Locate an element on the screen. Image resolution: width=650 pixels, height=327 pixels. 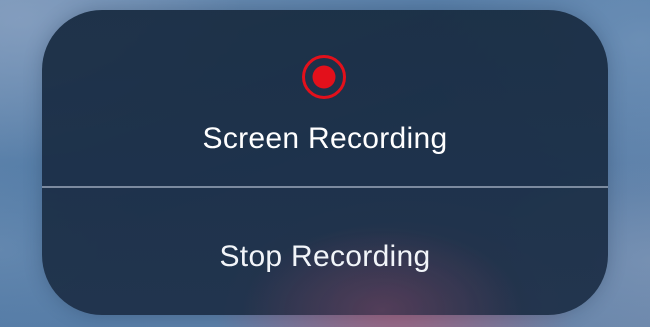
stop-recording-label: Stop Recording is located at coordinates (325, 256).